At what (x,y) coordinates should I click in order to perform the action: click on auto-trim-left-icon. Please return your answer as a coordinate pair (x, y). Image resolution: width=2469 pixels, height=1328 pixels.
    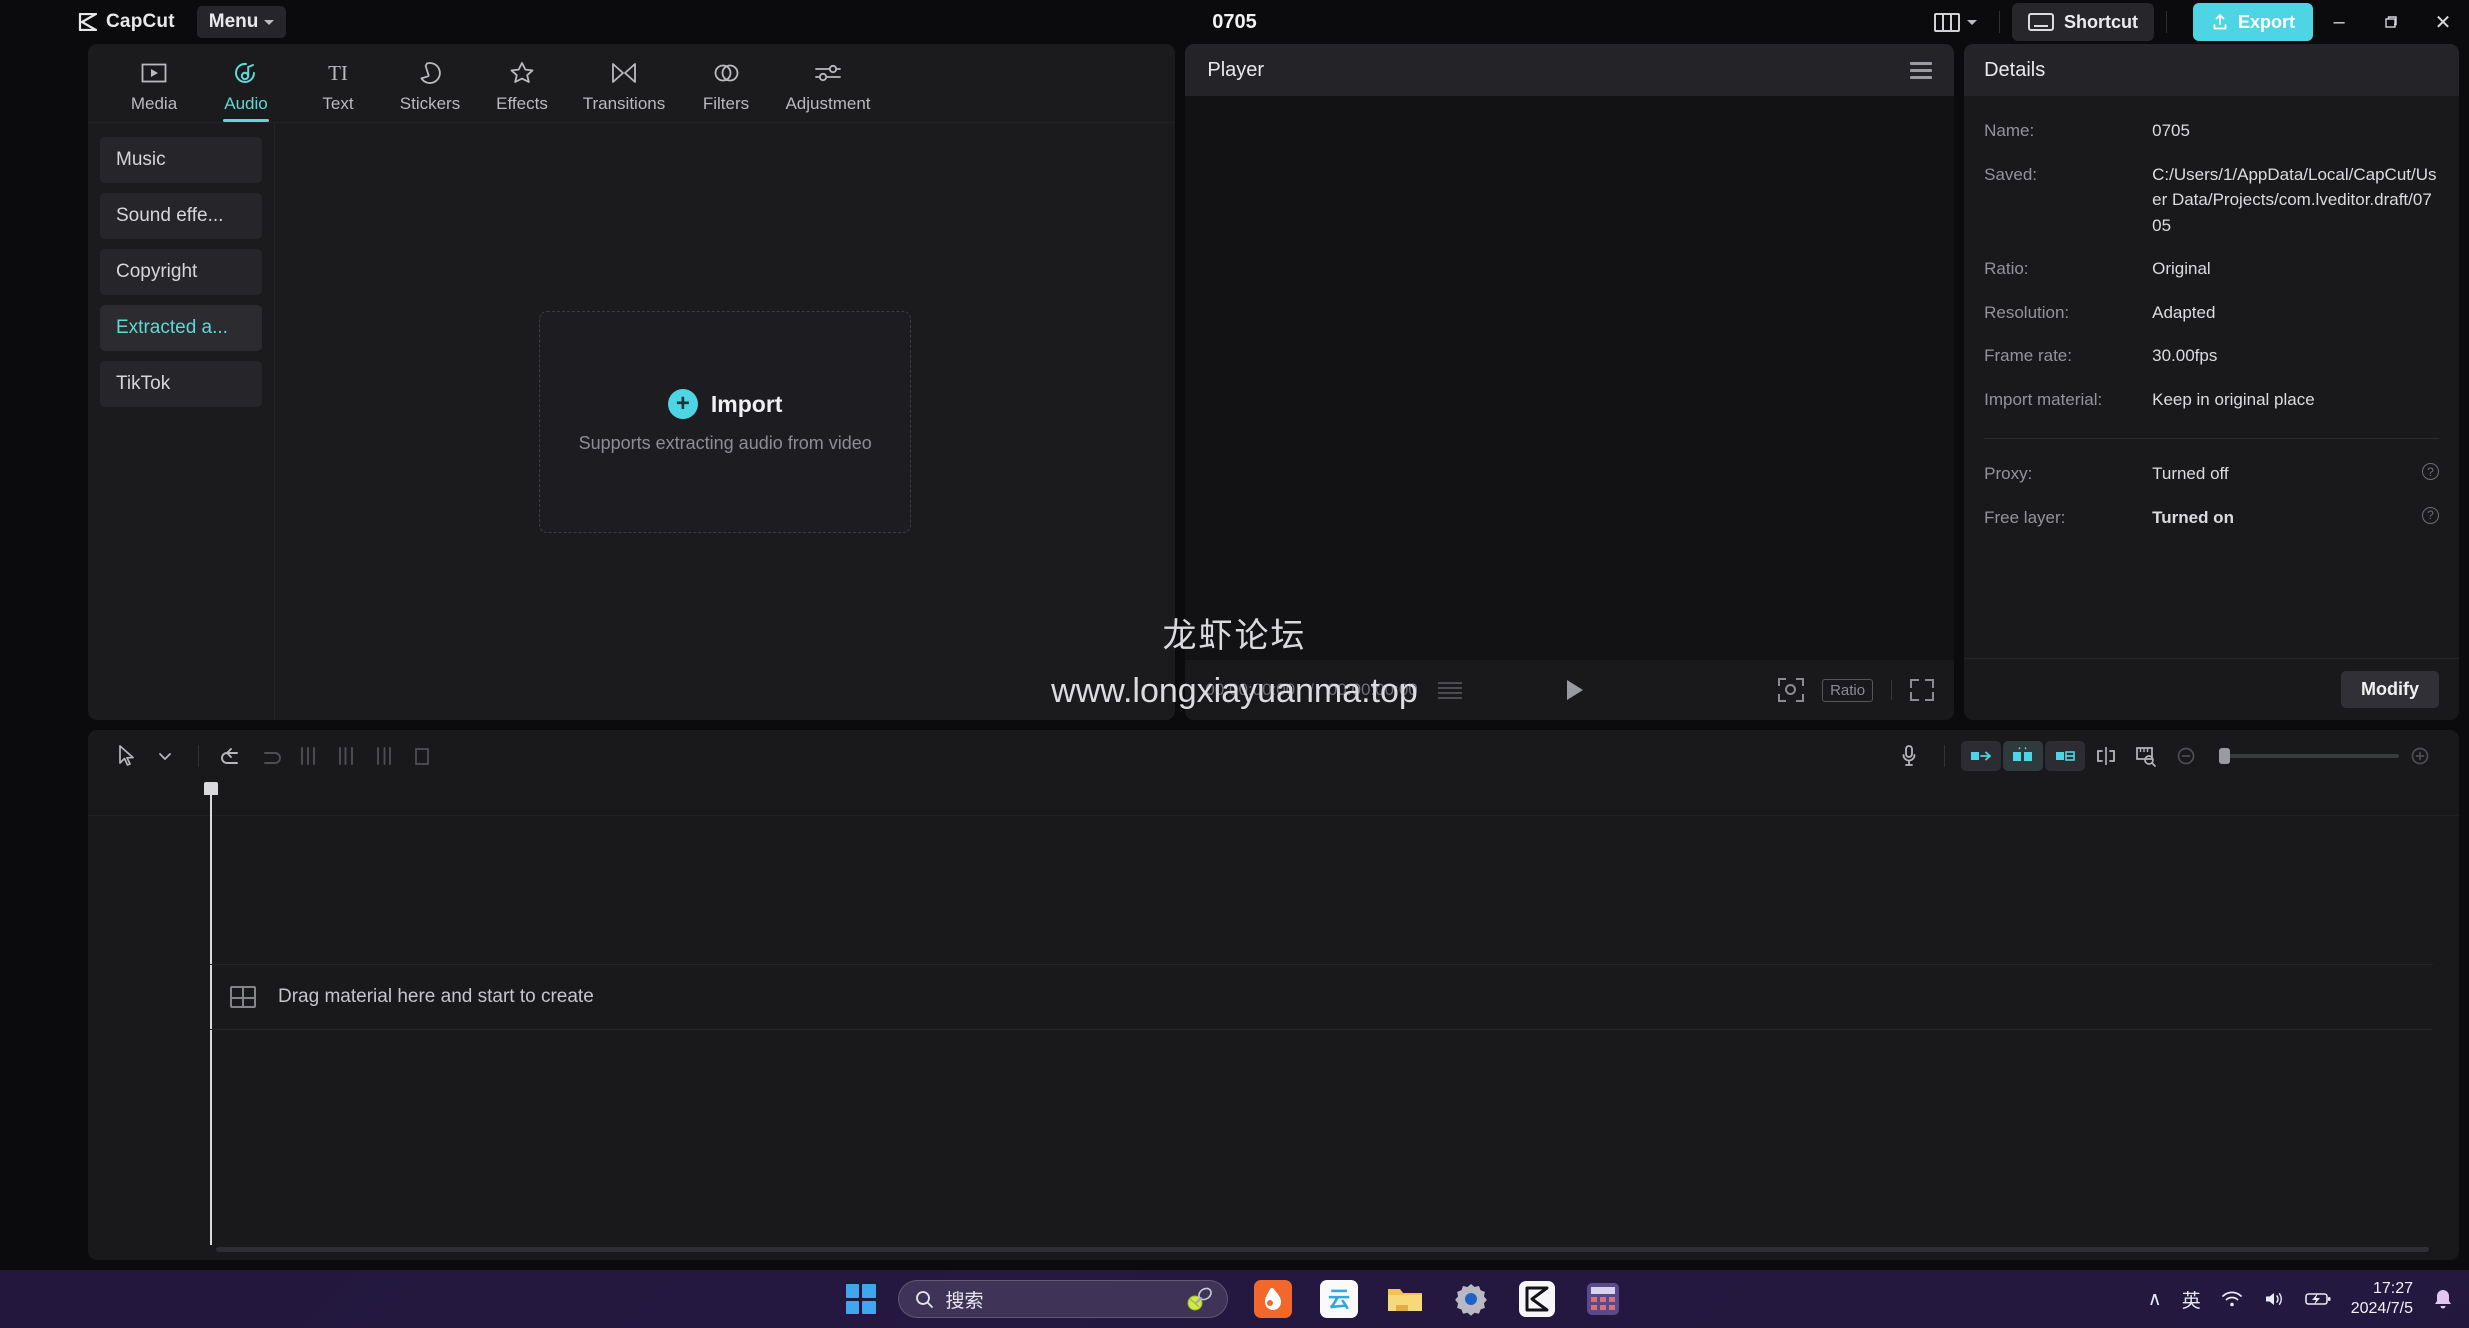
    Looking at the image, I should click on (1981, 756).